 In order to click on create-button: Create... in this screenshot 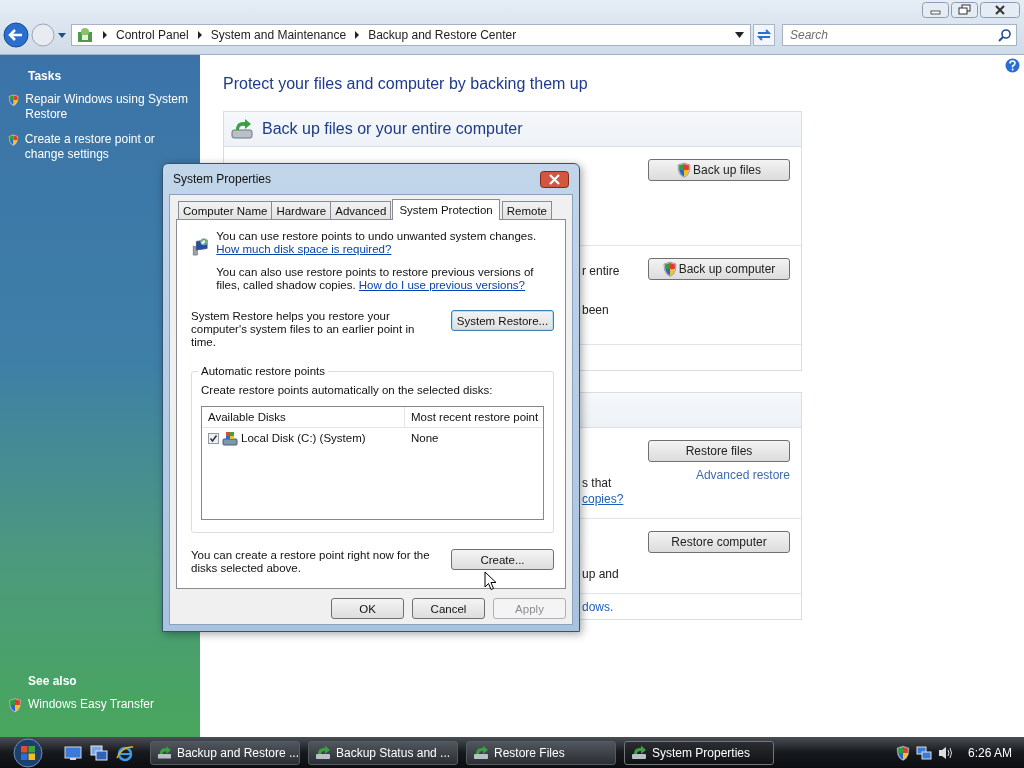, I will do `click(502, 559)`.